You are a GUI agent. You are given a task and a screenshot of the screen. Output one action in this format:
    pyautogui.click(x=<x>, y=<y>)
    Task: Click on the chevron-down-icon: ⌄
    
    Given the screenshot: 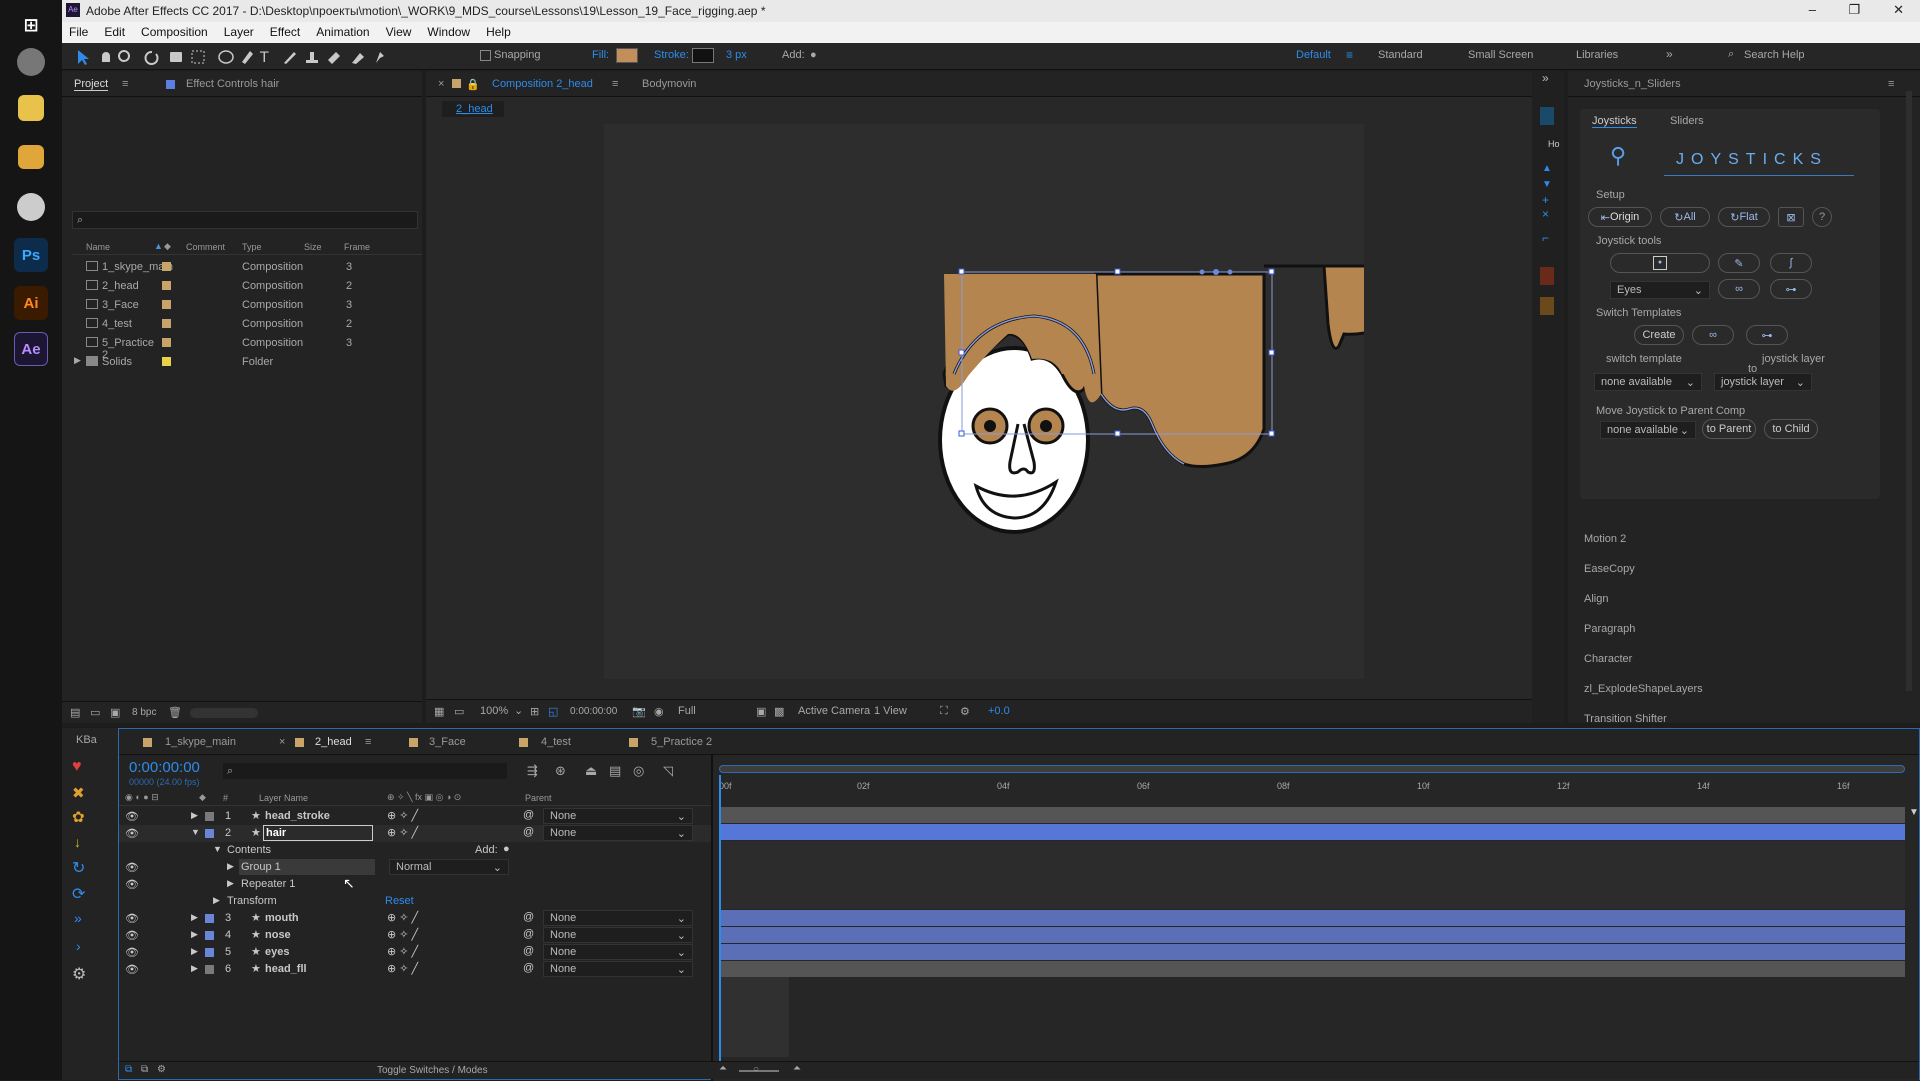 What is the action you would take?
    pyautogui.click(x=518, y=710)
    